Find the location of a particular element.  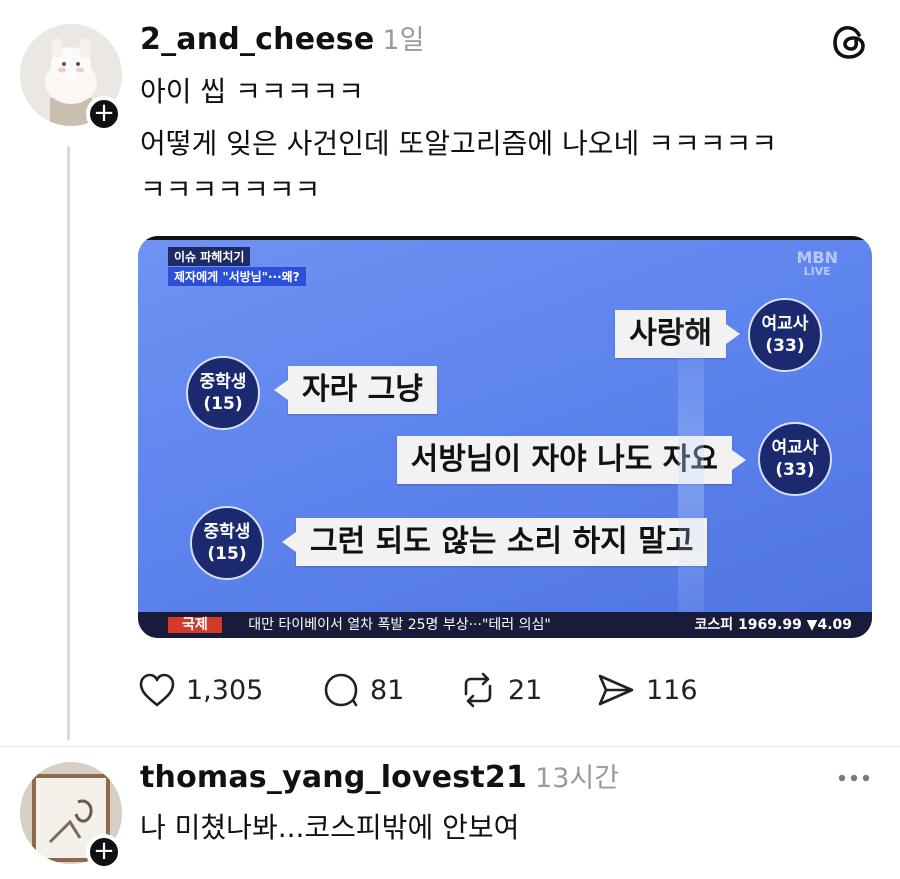

ticker-index: 코스피 1969.99 ▼4.09 is located at coordinates (773, 625).